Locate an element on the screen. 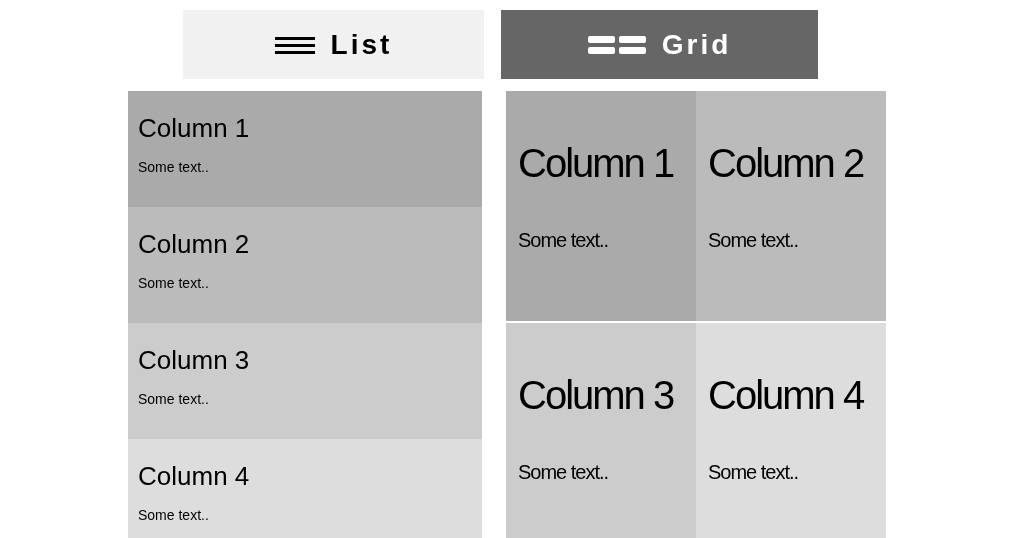 Image resolution: width=1024 pixels, height=538 pixels. menu-icon is located at coordinates (294, 44).